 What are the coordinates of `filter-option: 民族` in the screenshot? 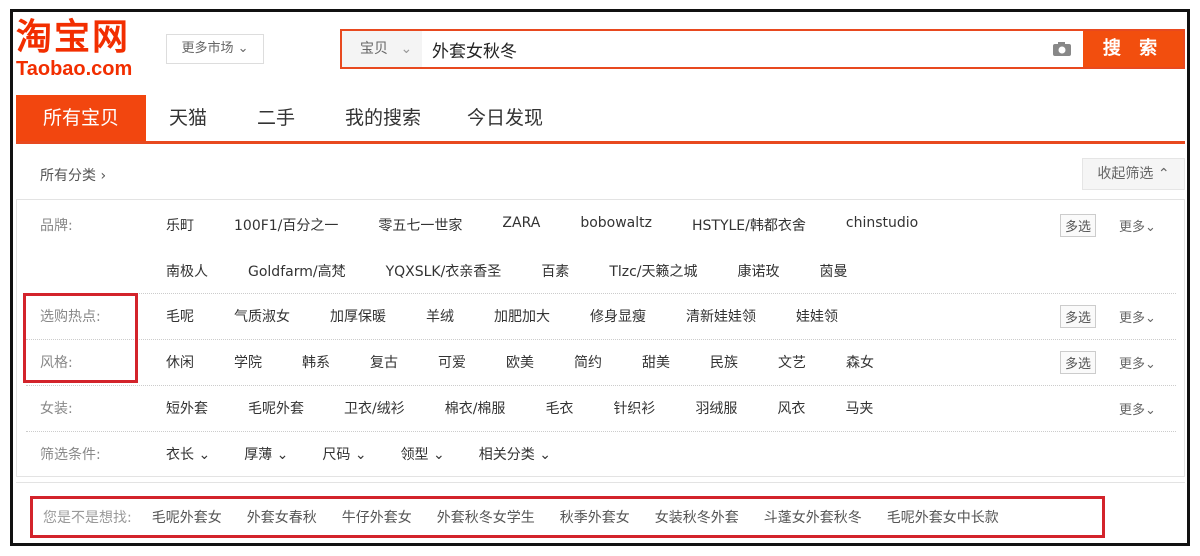 It's located at (724, 362).